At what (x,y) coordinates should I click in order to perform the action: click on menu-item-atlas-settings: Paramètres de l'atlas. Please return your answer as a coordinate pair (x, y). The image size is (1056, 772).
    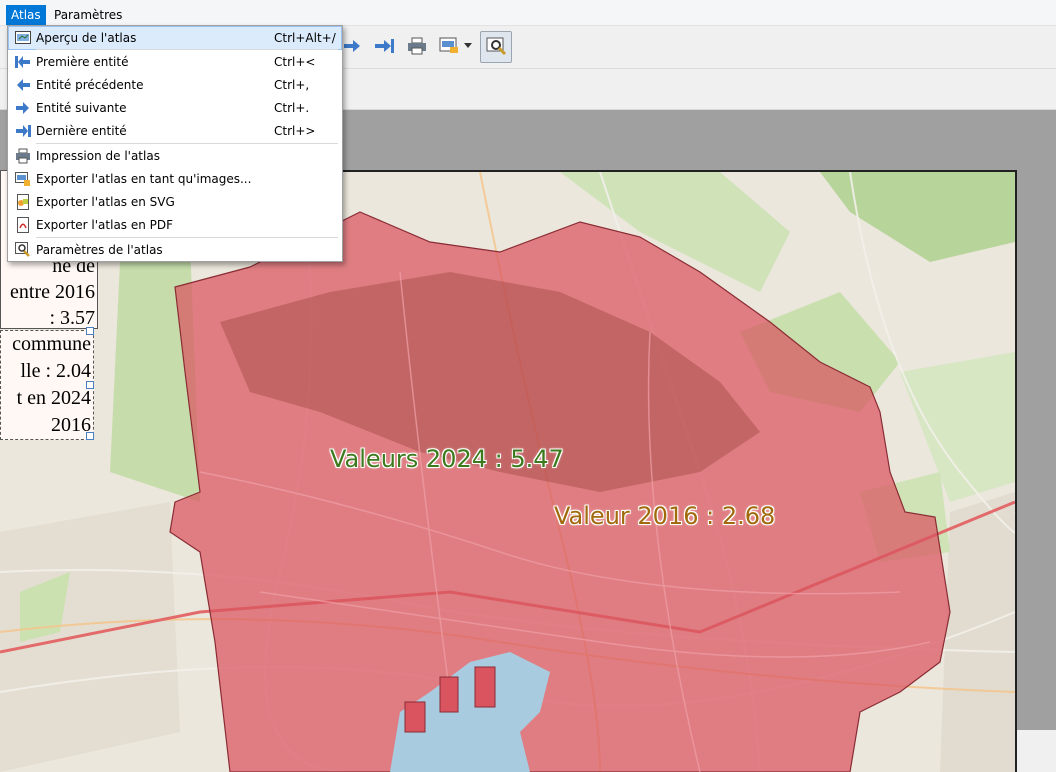
    Looking at the image, I should click on (175, 250).